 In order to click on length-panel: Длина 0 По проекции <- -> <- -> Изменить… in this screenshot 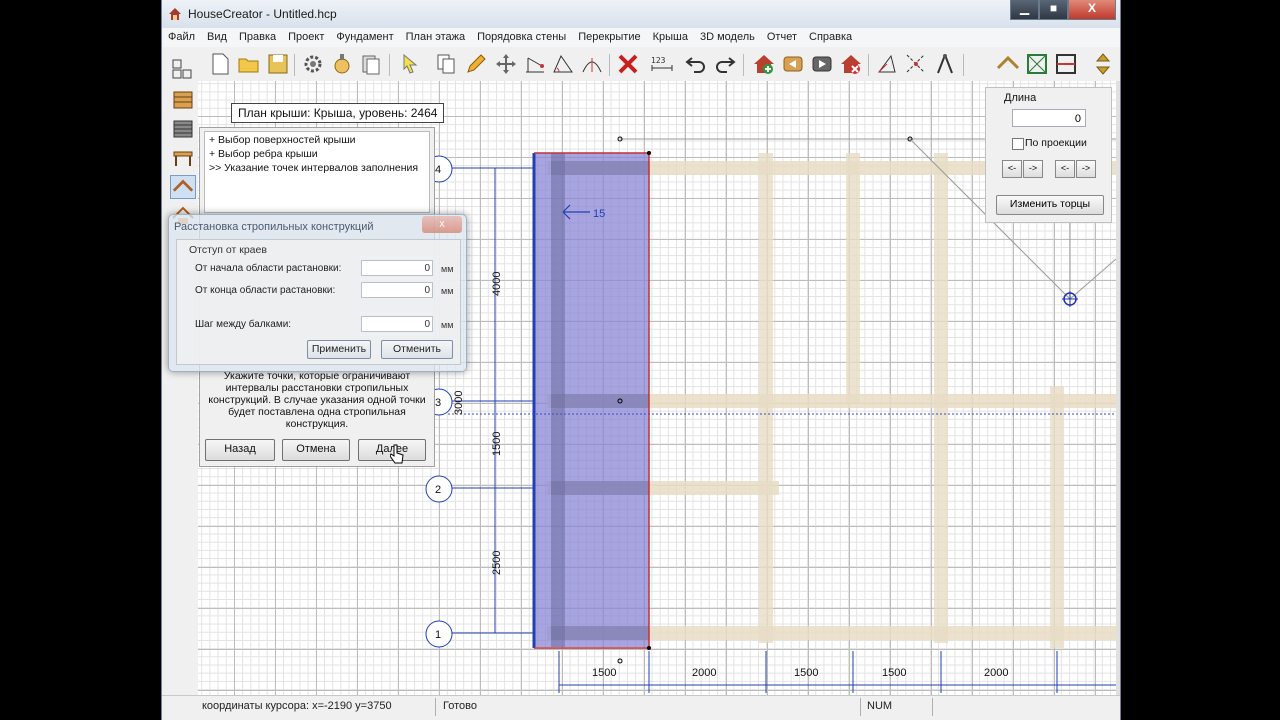, I will do `click(1048, 155)`.